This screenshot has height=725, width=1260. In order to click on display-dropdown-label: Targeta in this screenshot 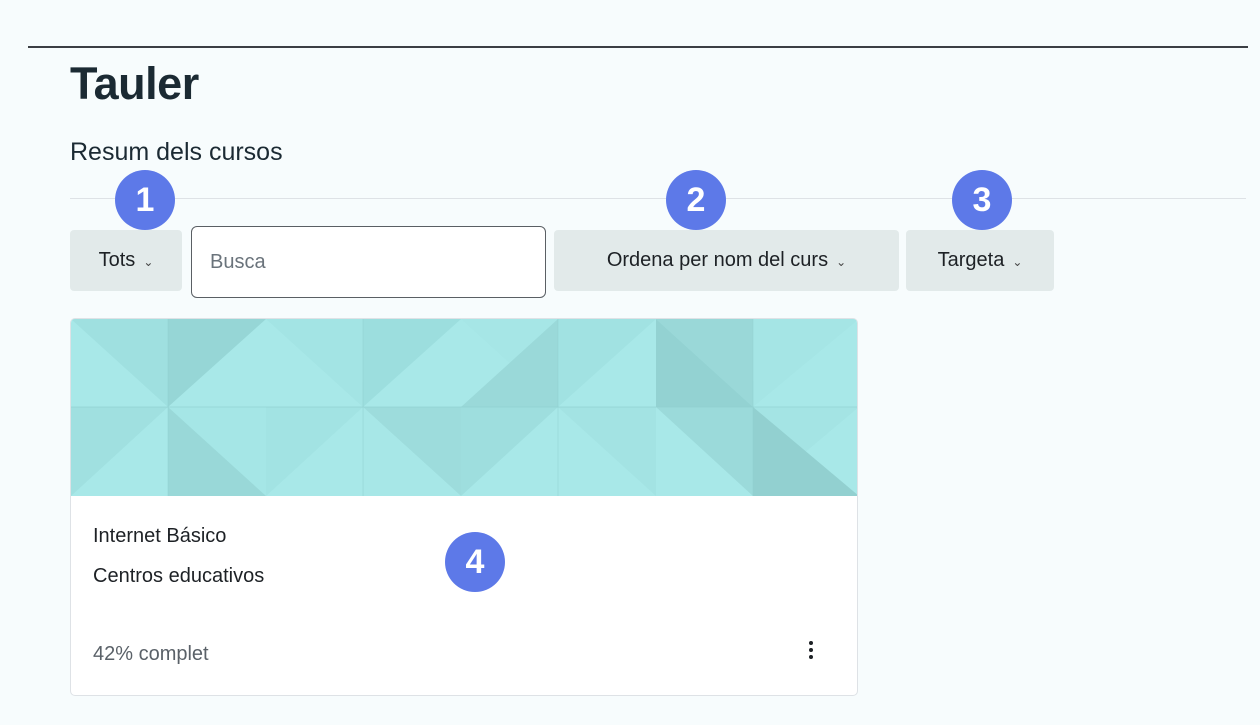, I will do `click(971, 260)`.